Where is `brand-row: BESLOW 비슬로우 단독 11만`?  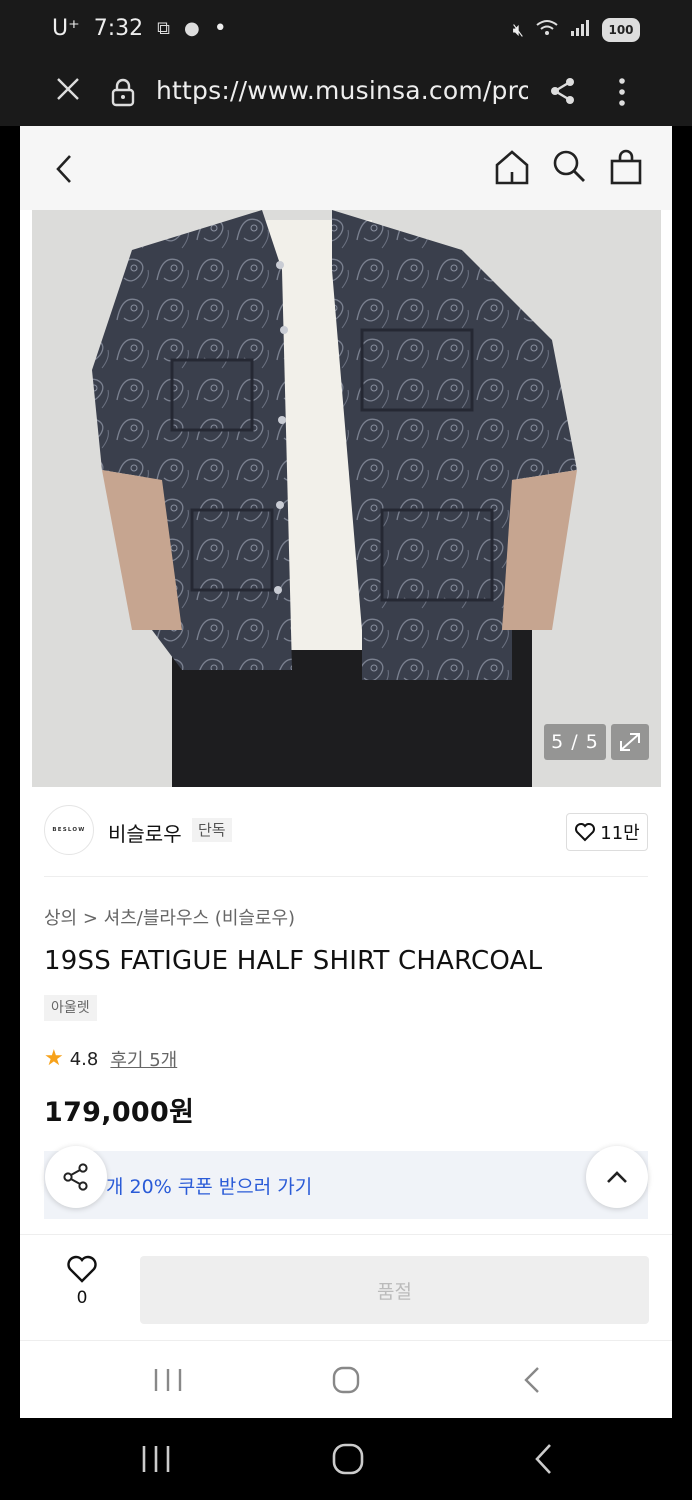 brand-row: BESLOW 비슬로우 단독 11만 is located at coordinates (346, 832).